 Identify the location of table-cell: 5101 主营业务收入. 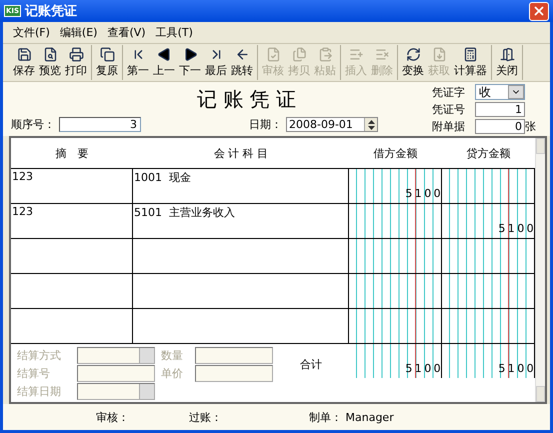
(184, 212).